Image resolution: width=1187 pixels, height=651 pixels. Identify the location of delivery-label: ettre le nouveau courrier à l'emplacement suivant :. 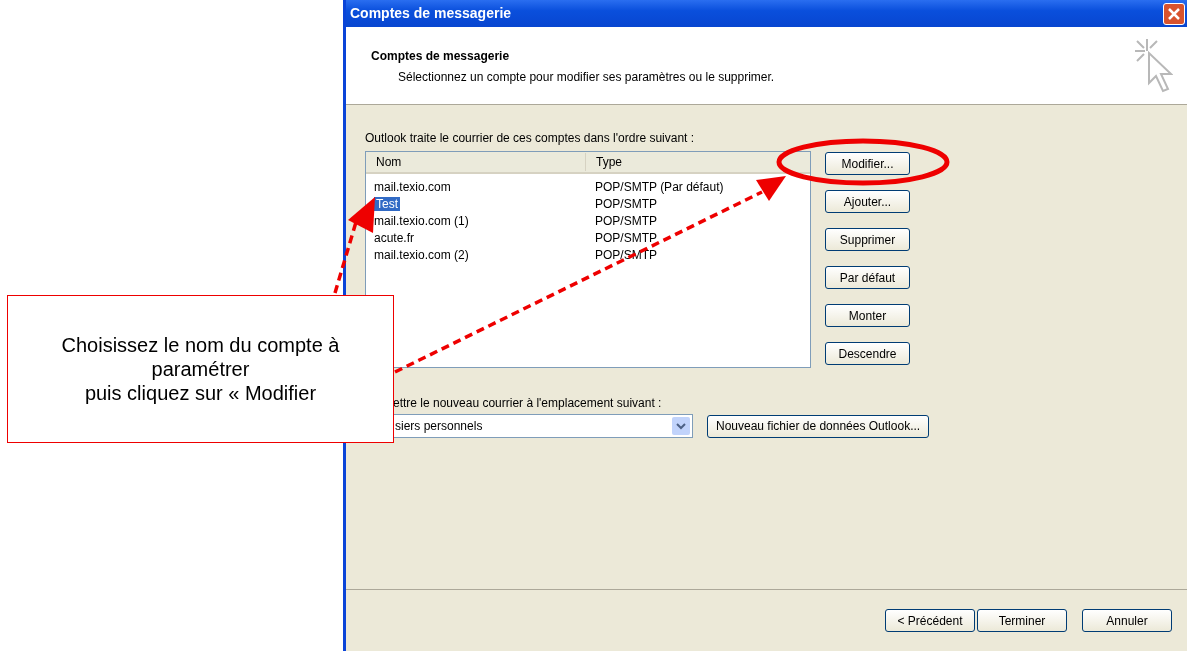
(527, 403).